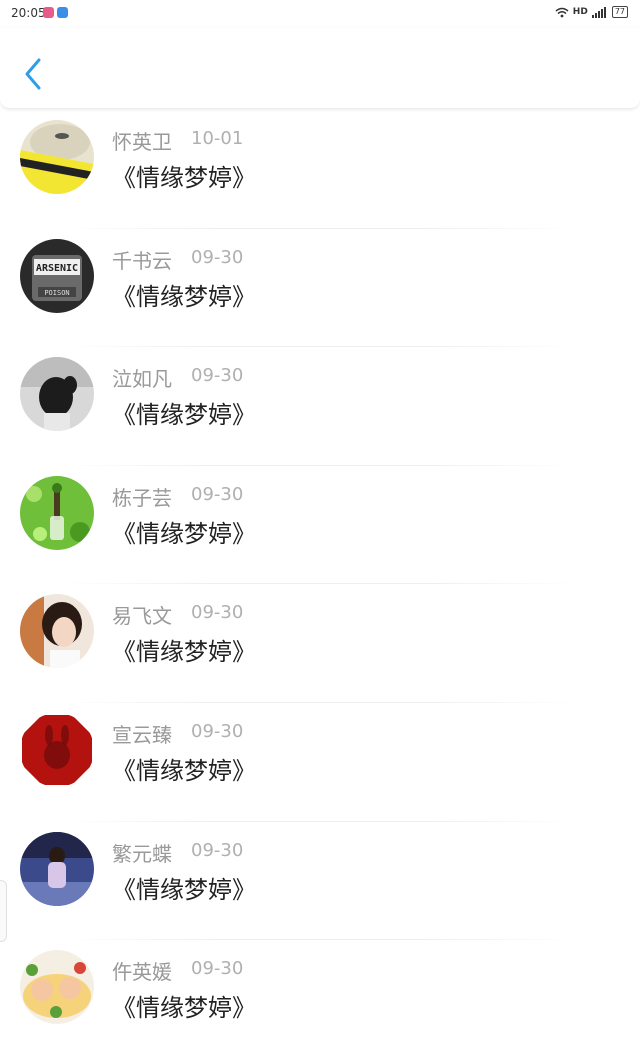 The height and width of the screenshot is (1059, 640). I want to click on status-bar: 20:05 HD 77, so click(320, 14).